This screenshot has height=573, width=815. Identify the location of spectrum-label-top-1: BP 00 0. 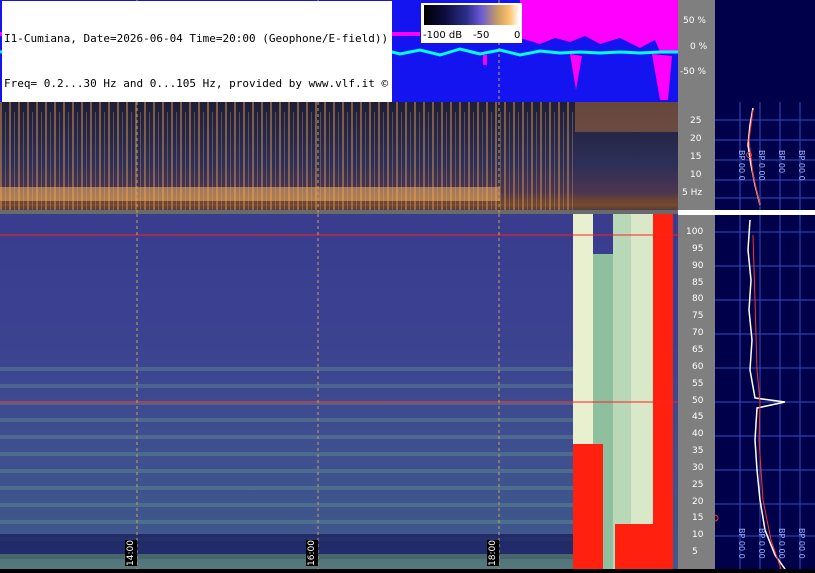
(741, 165).